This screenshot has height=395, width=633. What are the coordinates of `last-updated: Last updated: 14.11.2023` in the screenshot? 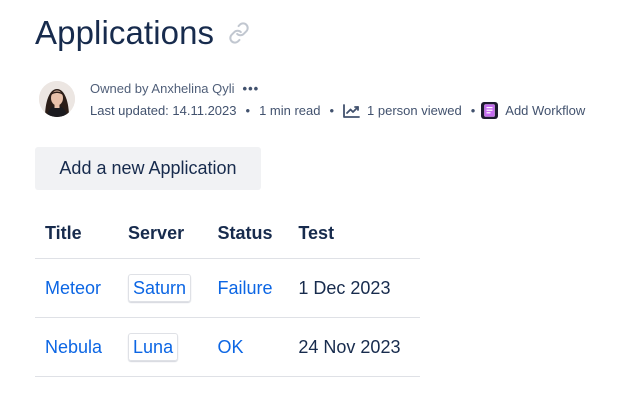 It's located at (163, 110).